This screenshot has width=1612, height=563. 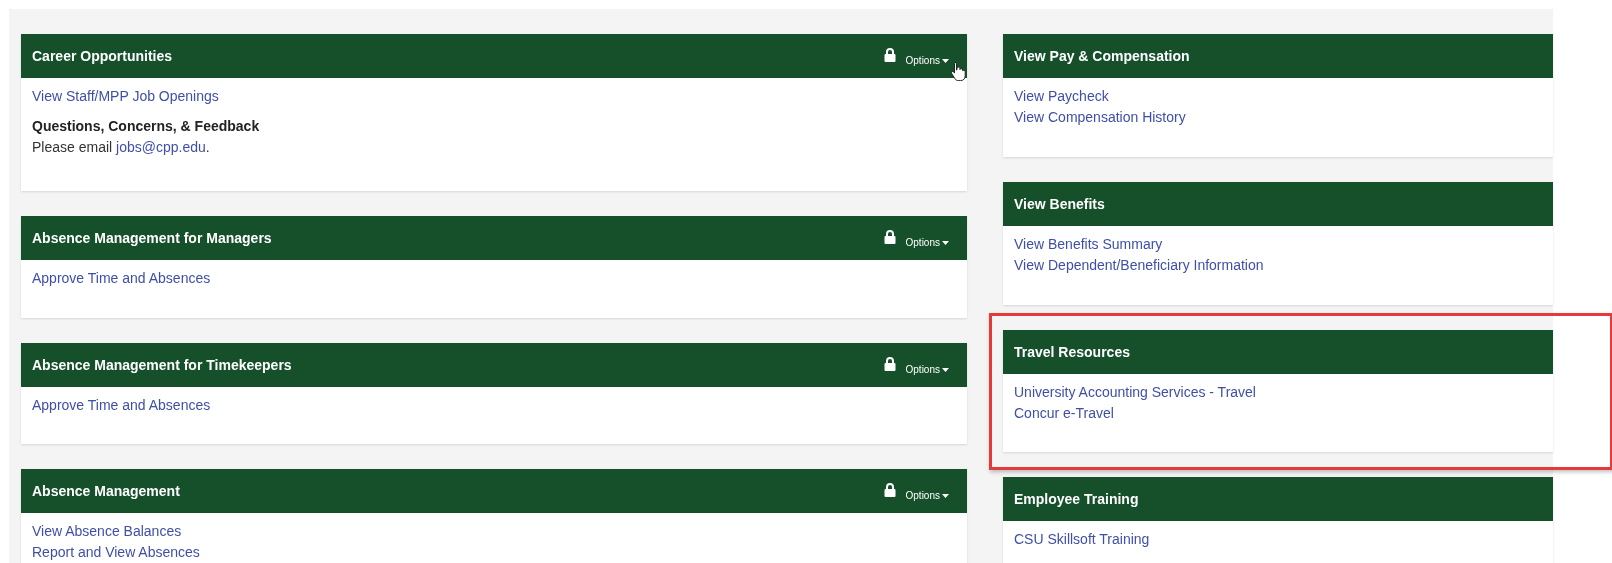 I want to click on card-title: Absence Management for Managers, so click(x=152, y=238).